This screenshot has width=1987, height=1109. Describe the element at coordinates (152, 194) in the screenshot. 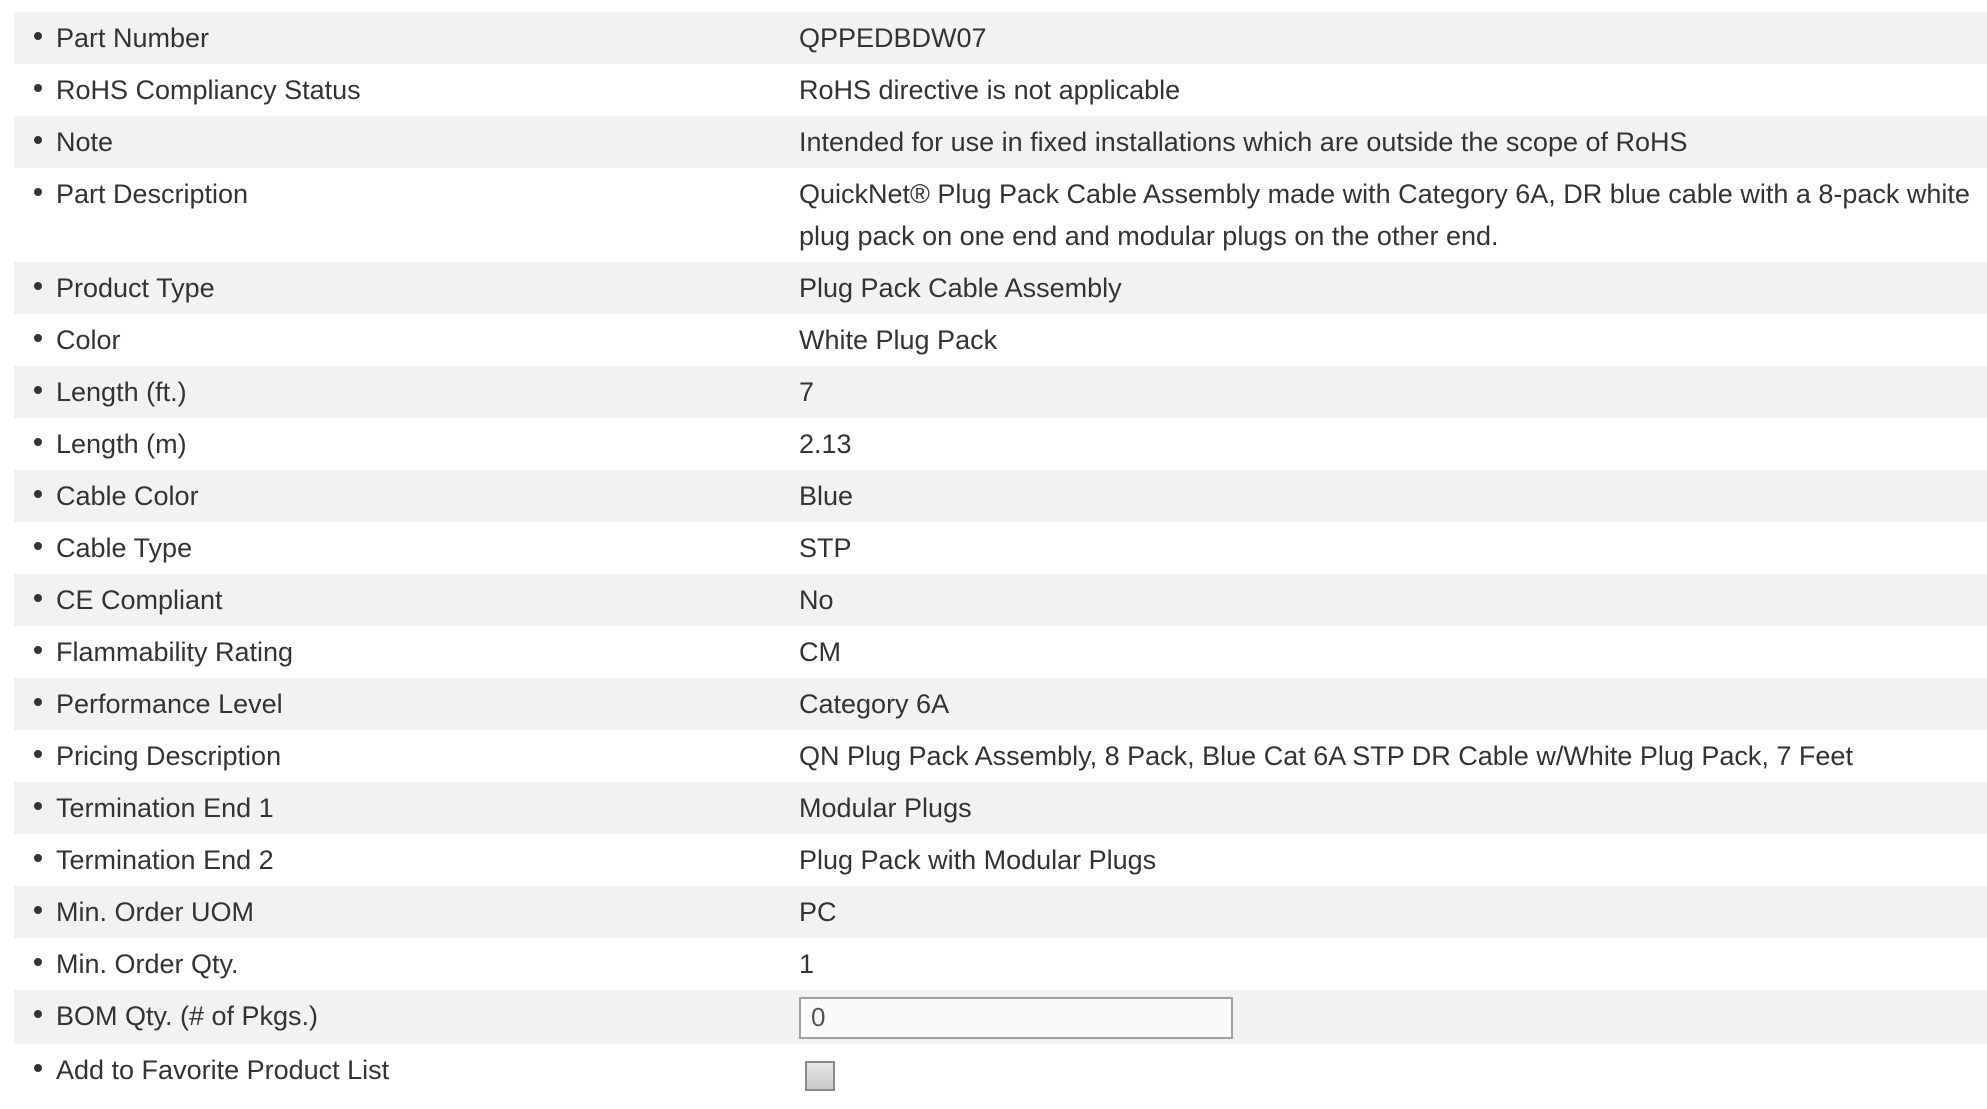

I see `spec-label: Part Description` at that location.